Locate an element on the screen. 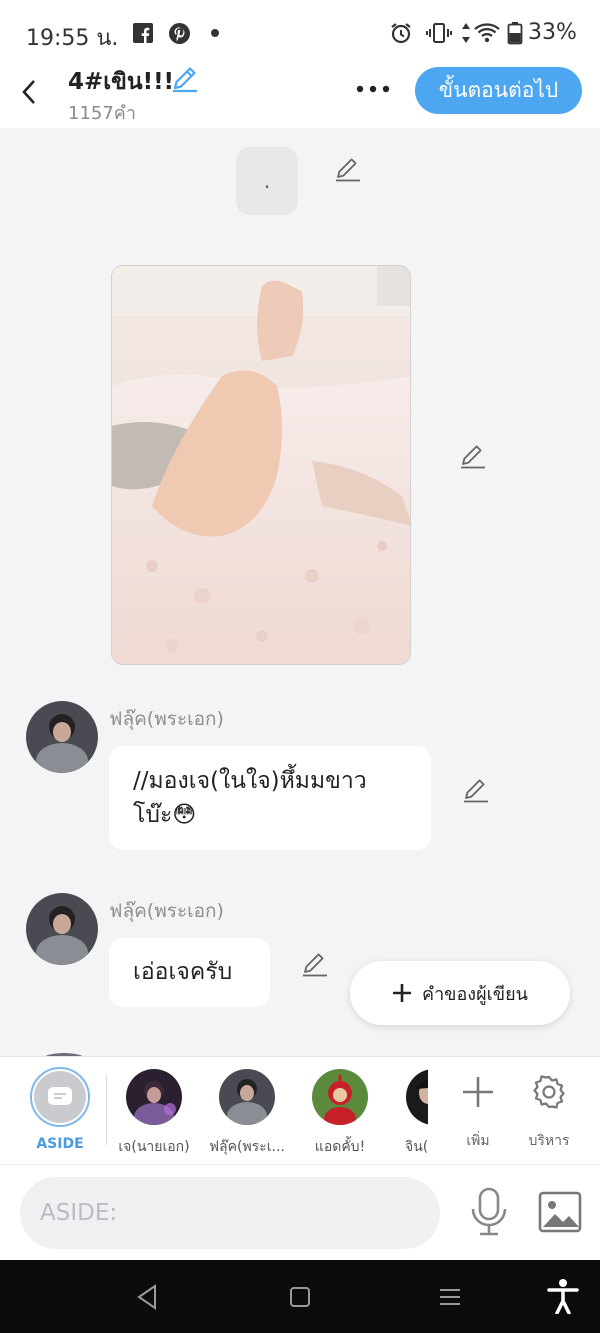  character-label: แอดคั้บ! is located at coordinates (340, 1147).